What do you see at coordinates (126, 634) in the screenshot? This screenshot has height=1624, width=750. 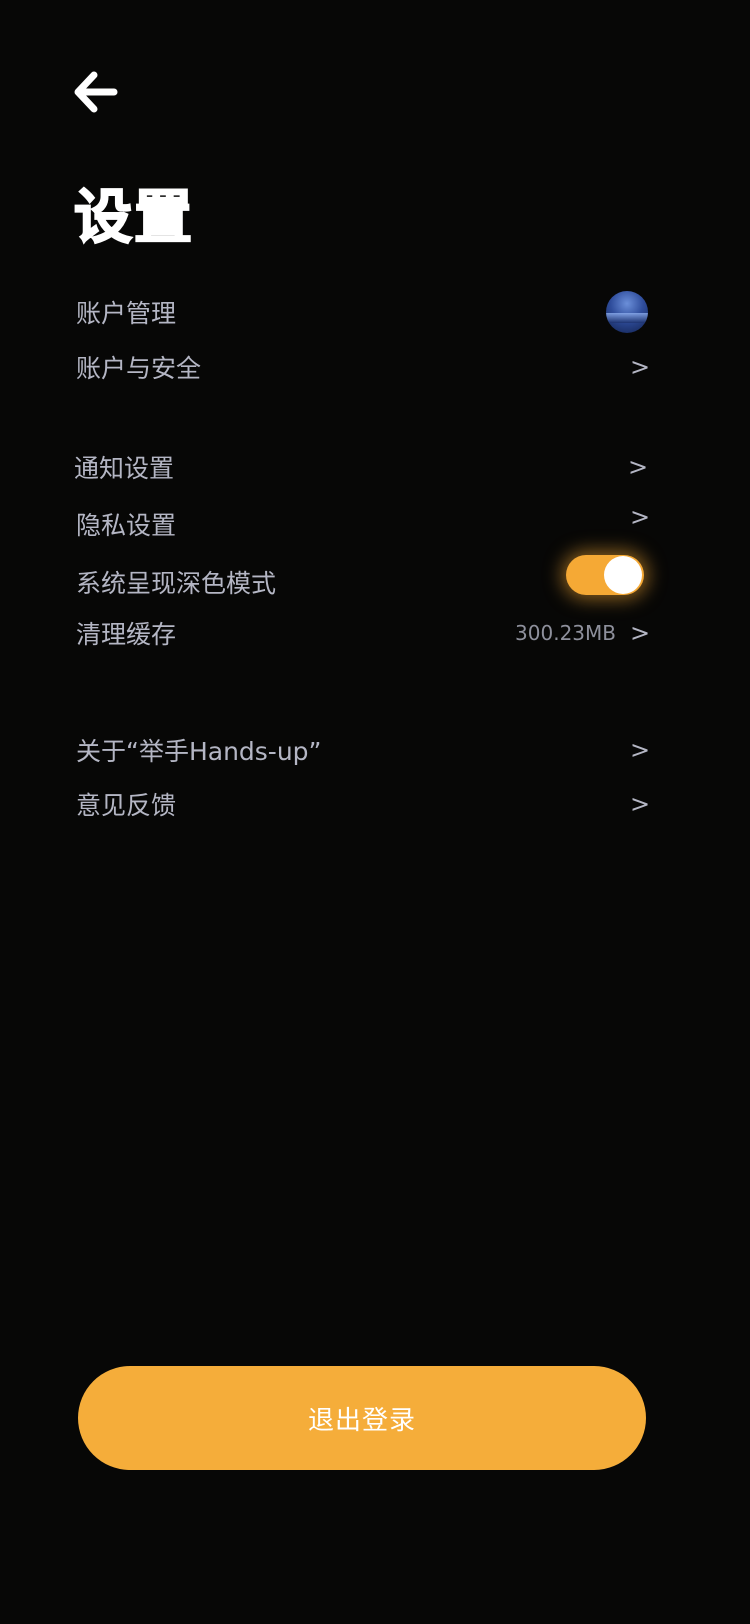 I see `clear-cache-label: 清理缓存` at bounding box center [126, 634].